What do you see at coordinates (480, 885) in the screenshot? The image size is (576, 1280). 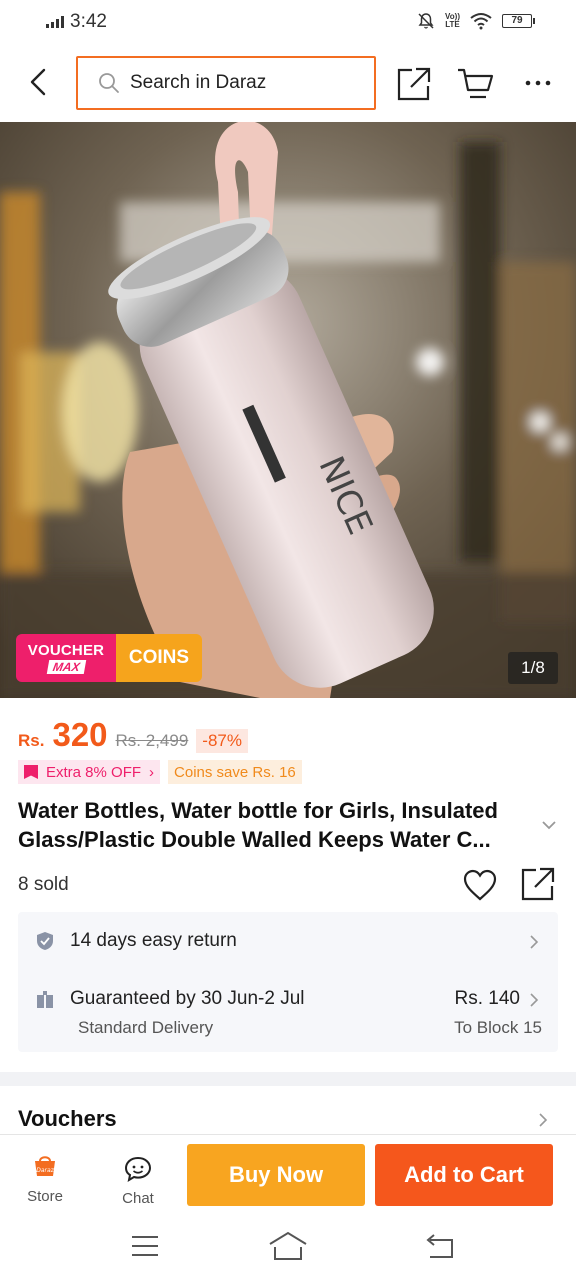 I see `wishlist-heart-icon` at bounding box center [480, 885].